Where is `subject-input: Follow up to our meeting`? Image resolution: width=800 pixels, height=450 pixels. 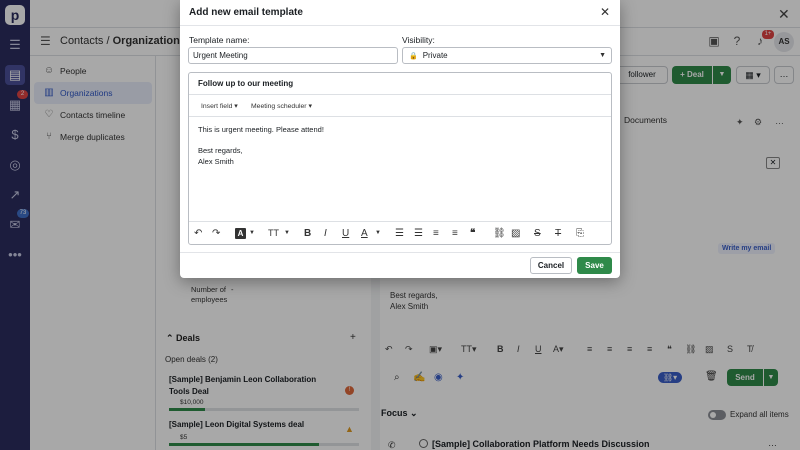 subject-input: Follow up to our meeting is located at coordinates (400, 84).